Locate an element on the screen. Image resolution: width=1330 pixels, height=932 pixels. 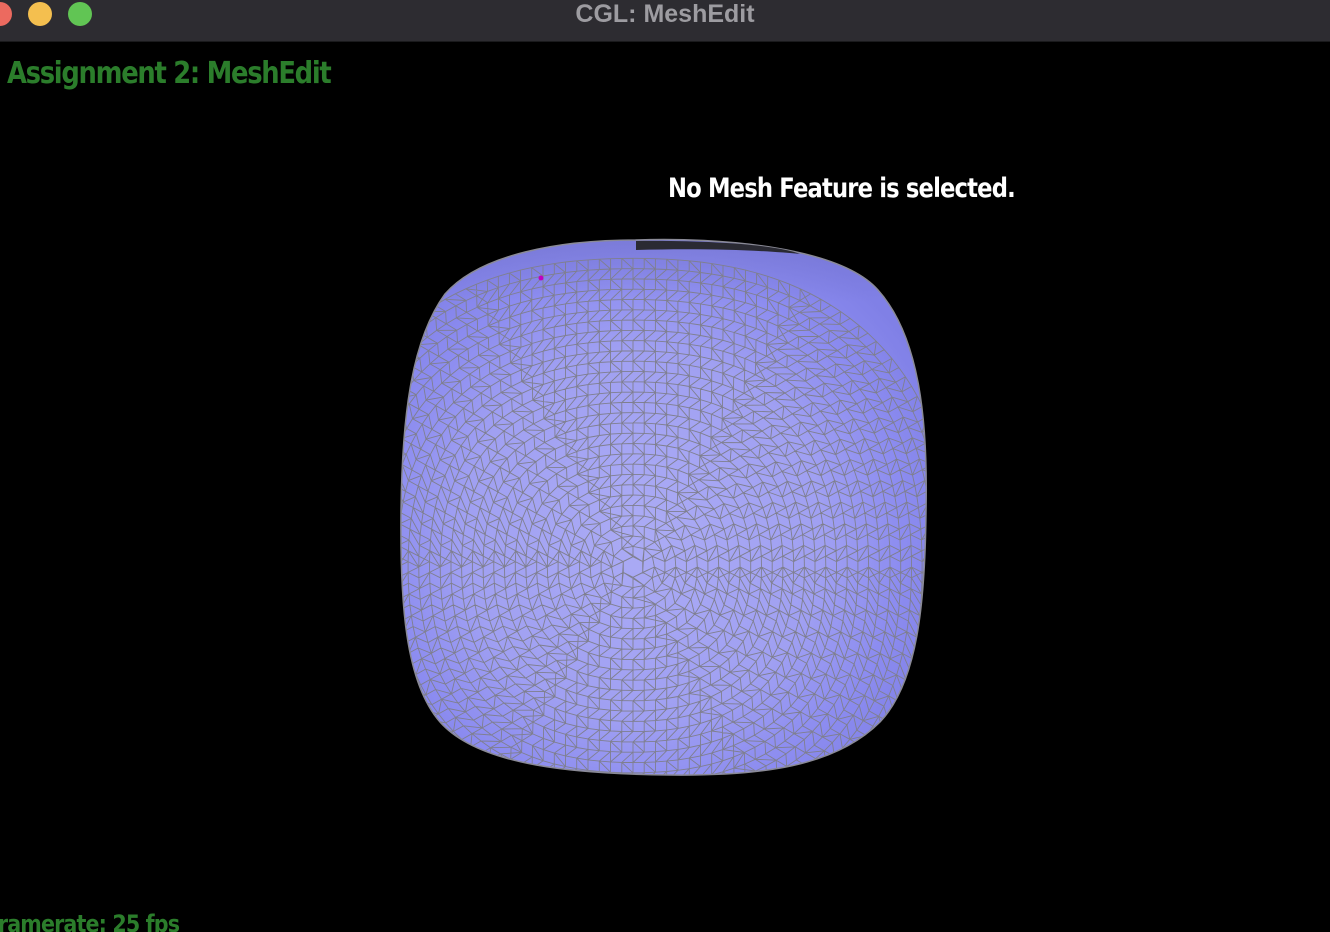
selection-marker is located at coordinates (541, 278).